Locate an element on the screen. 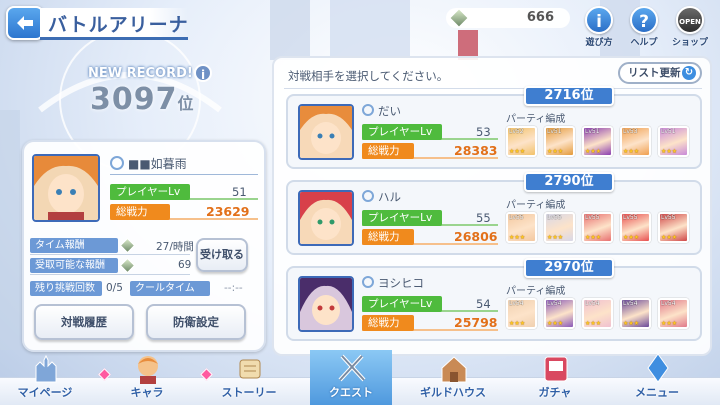 This screenshot has width=720, height=405. crystal-icon is located at coordinates (658, 368).